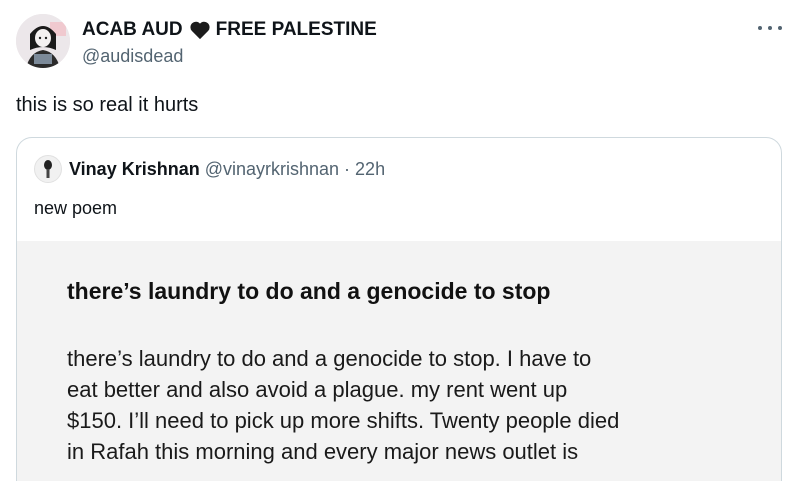 This screenshot has width=800, height=481. I want to click on display-name: ACAB AUD FREE PALESTINE, so click(229, 30).